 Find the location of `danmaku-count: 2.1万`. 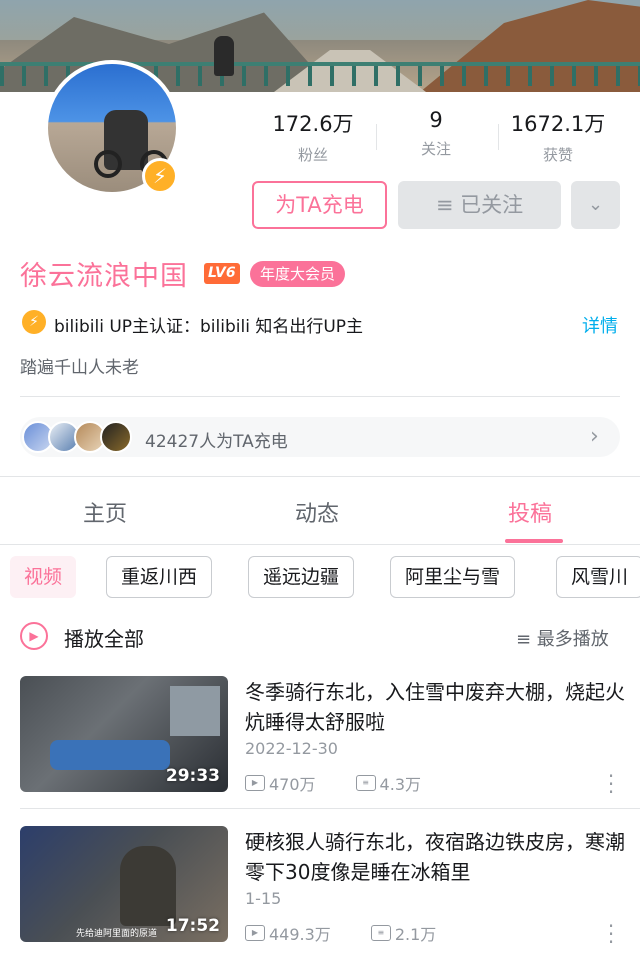

danmaku-count: 2.1万 is located at coordinates (415, 934).